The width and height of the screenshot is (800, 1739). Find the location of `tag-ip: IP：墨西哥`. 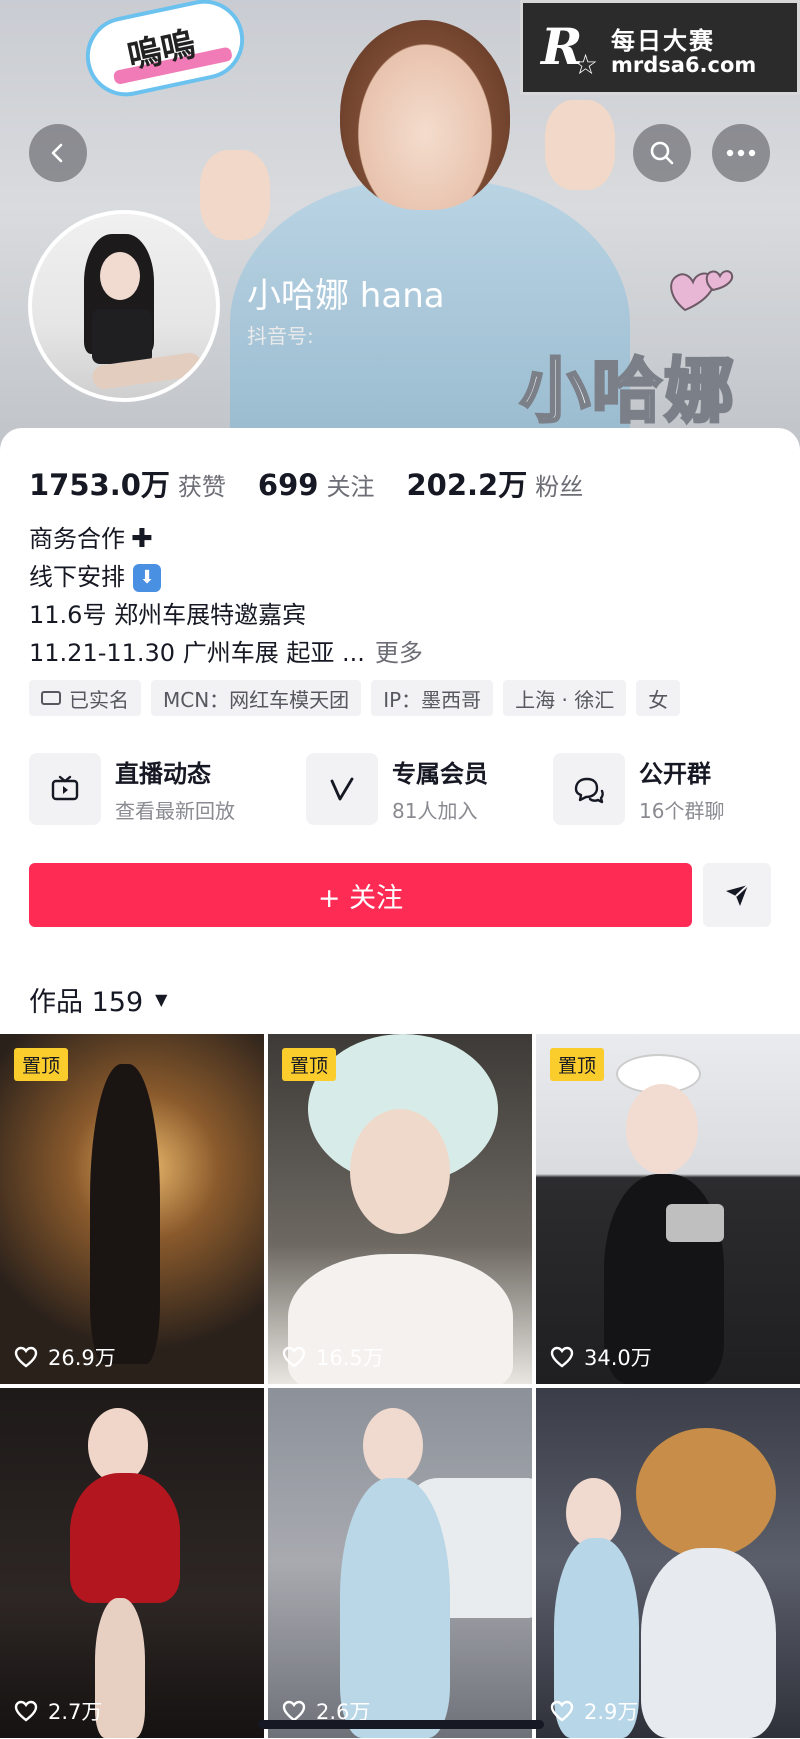

tag-ip: IP：墨西哥 is located at coordinates (432, 698).